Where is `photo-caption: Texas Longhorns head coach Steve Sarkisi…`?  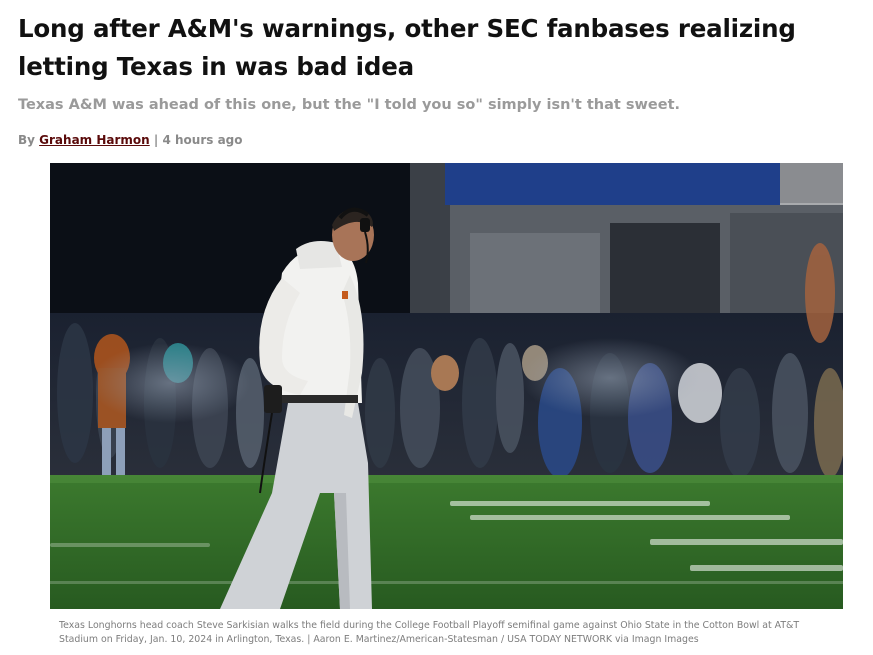 photo-caption: Texas Longhorns head coach Steve Sarkisi… is located at coordinates (429, 632).